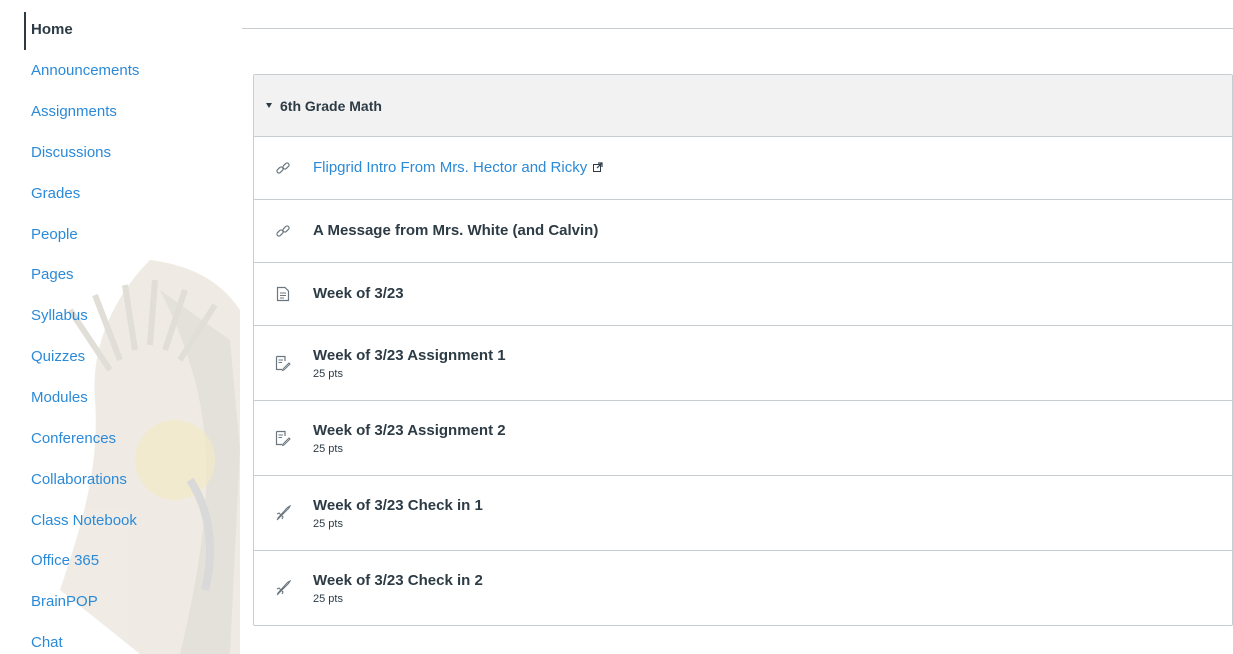 Image resolution: width=1233 pixels, height=654 pixels. What do you see at coordinates (59, 316) in the screenshot?
I see `nav-item-syllabus: Syllabus` at bounding box center [59, 316].